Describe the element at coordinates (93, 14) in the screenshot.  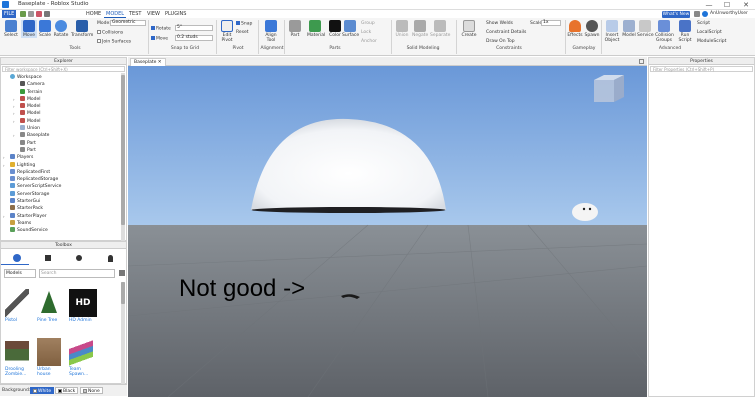
I see `tab-home: HOME` at that location.